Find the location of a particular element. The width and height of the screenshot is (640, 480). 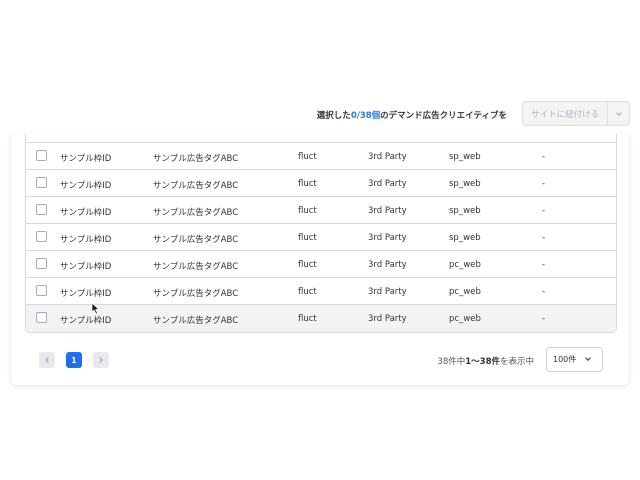

result-range: 1〜38件 is located at coordinates (482, 362).